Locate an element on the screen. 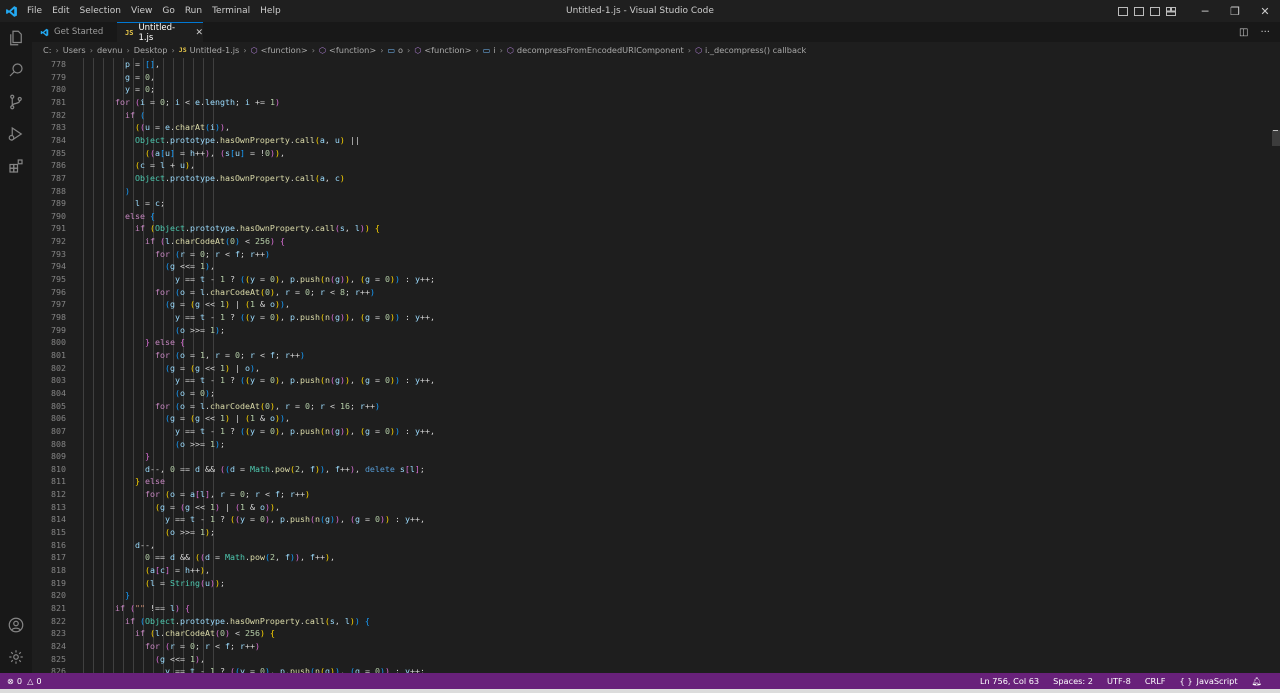 The height and width of the screenshot is (693, 1280). code-line: 809} is located at coordinates (650, 456).